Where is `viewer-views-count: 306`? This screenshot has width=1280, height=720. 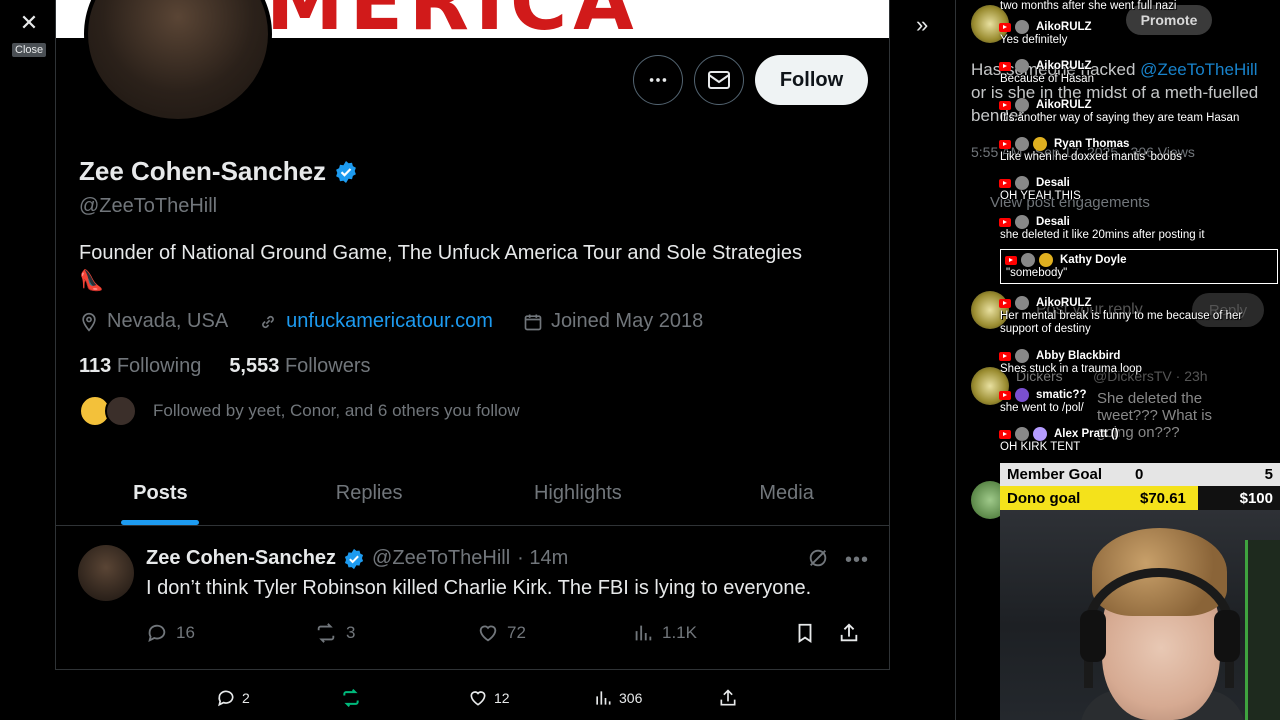 viewer-views-count: 306 is located at coordinates (631, 698).